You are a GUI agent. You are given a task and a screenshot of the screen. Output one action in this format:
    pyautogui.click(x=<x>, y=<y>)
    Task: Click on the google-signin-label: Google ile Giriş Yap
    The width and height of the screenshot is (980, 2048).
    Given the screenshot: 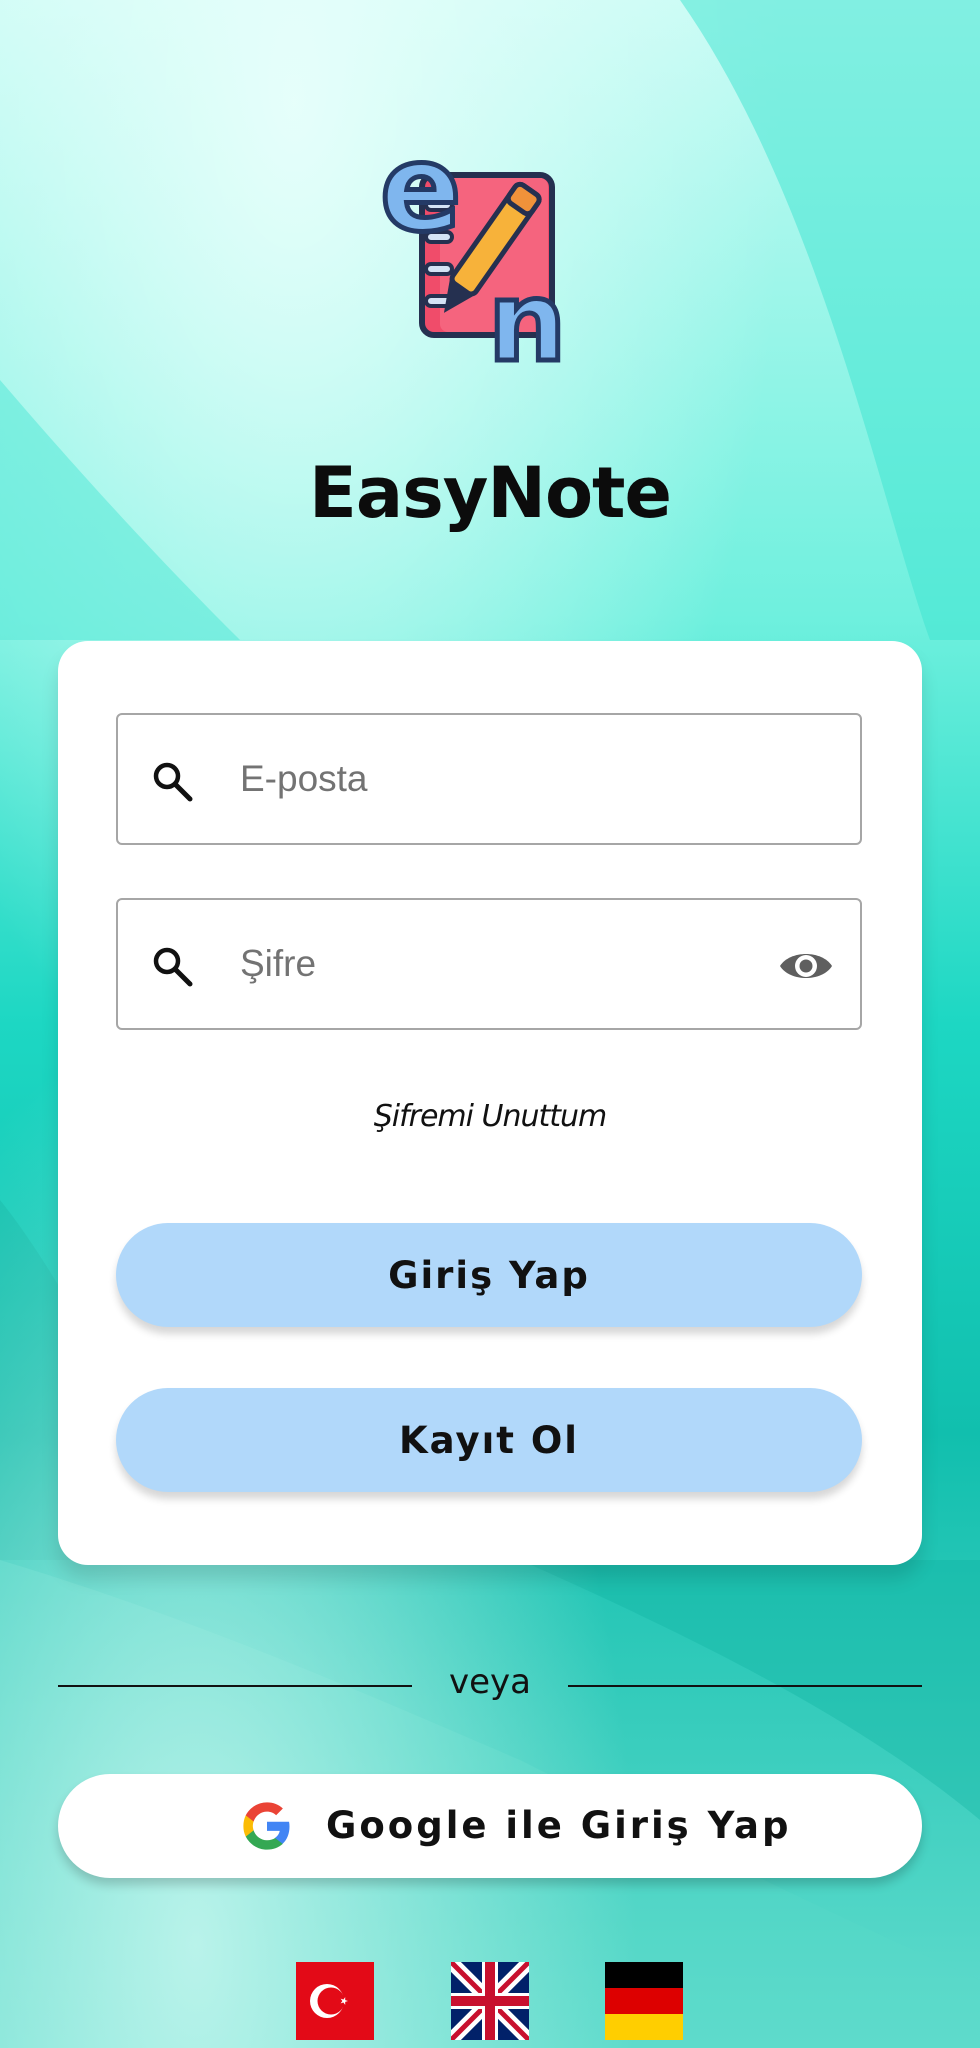 What is the action you would take?
    pyautogui.click(x=559, y=1825)
    